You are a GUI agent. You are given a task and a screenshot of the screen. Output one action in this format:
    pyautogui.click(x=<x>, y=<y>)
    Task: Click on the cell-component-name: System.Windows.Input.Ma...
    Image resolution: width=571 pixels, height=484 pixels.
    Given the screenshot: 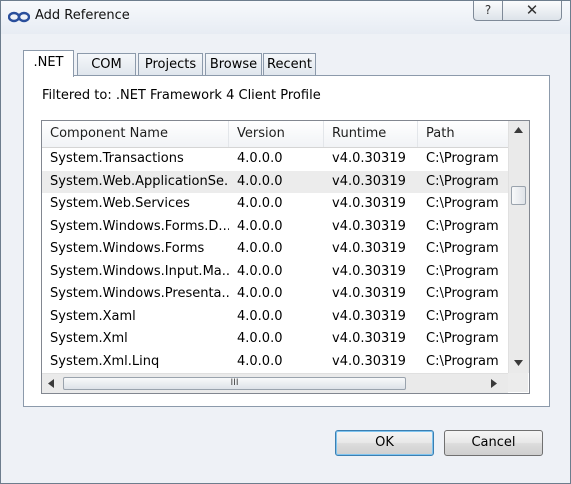 What is the action you would take?
    pyautogui.click(x=139, y=271)
    